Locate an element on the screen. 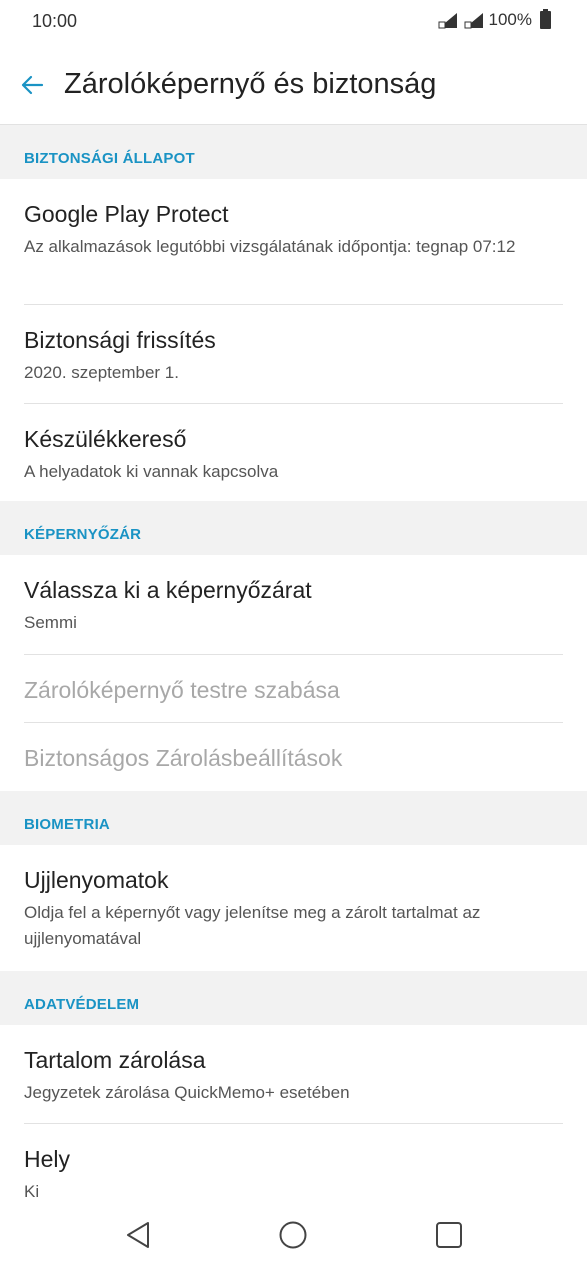  app-bar: Zárolóképernyő és biztonság is located at coordinates (293, 84).